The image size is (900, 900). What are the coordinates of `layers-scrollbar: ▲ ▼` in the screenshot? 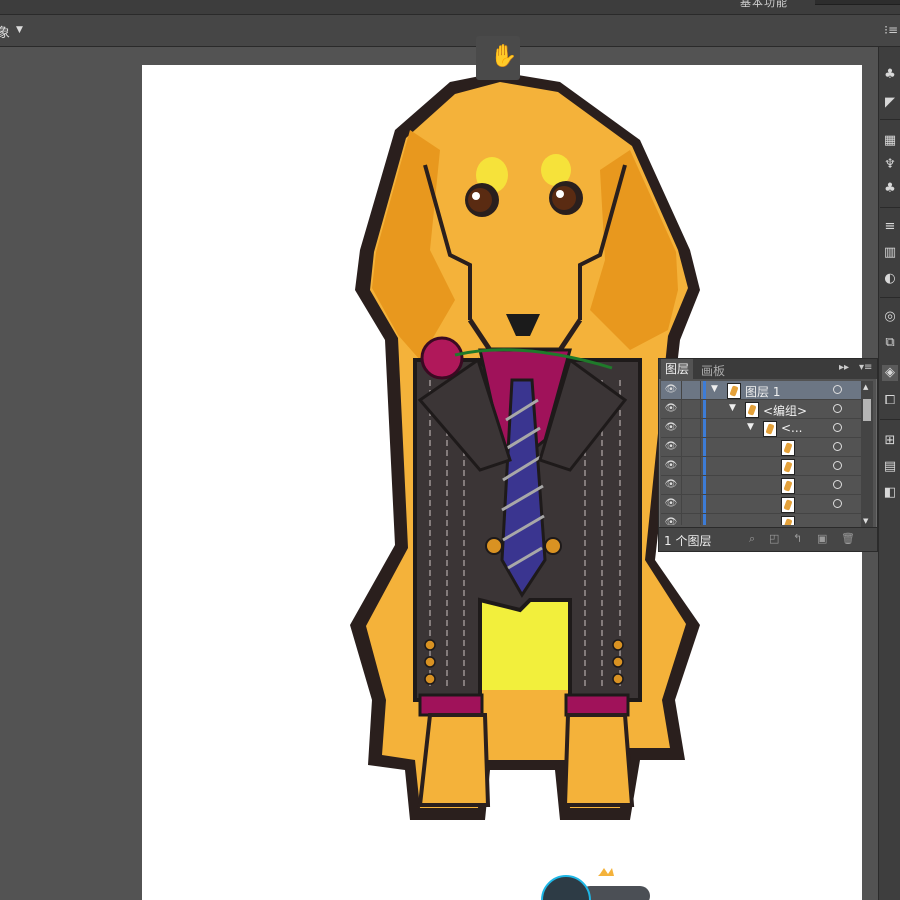 It's located at (867, 454).